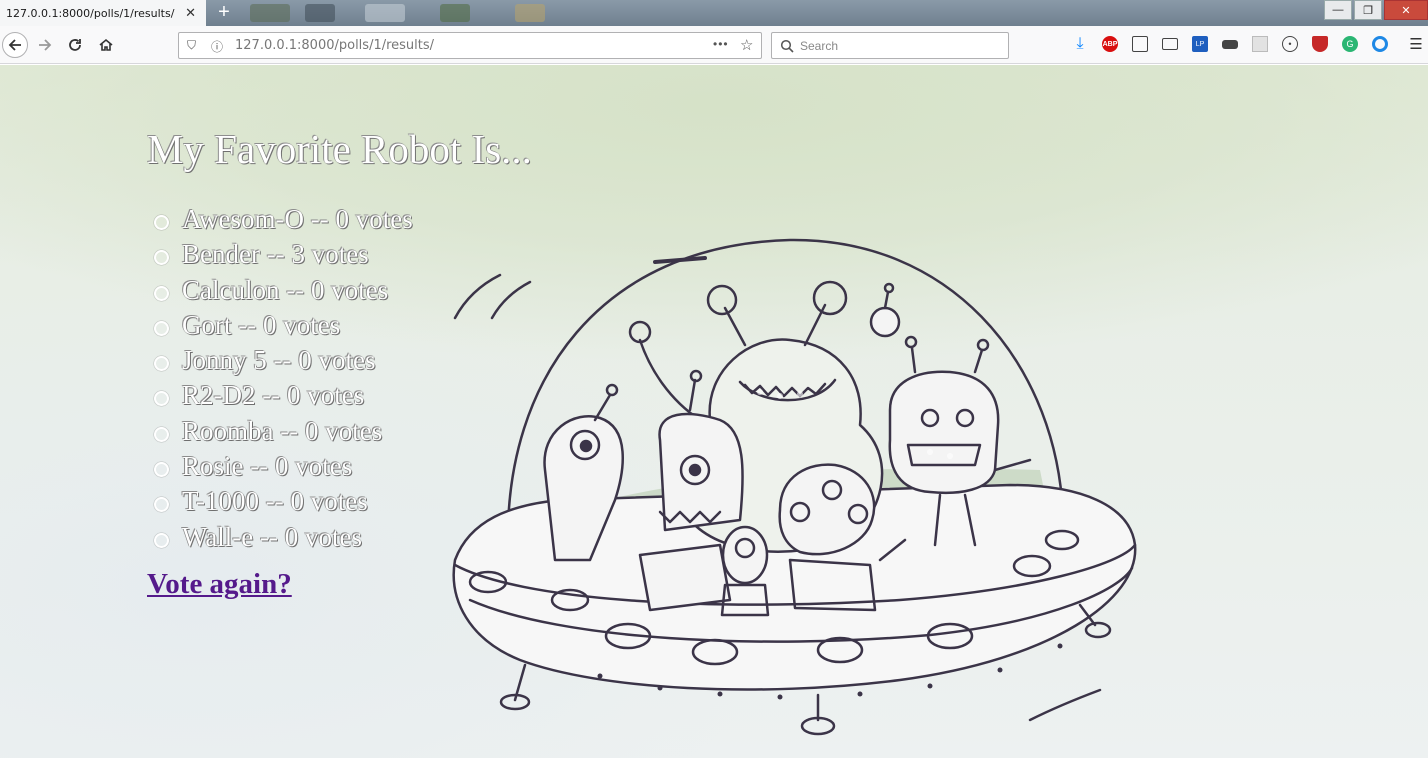  I want to click on forward-button, so click(45, 45).